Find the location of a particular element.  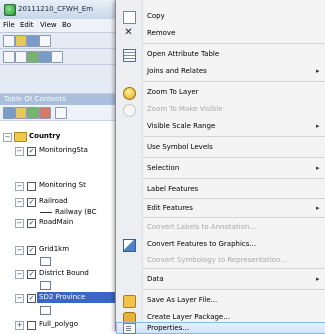

menu-file: File is located at coordinates (9, 25).